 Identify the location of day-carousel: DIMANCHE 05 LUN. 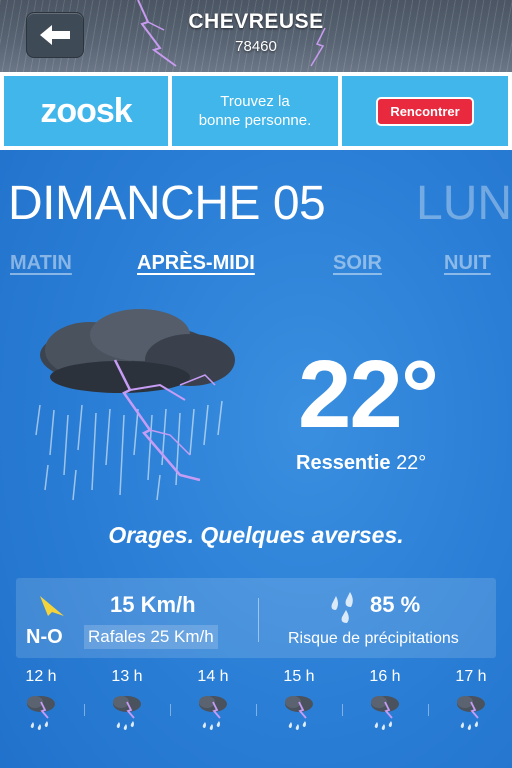
(256, 206).